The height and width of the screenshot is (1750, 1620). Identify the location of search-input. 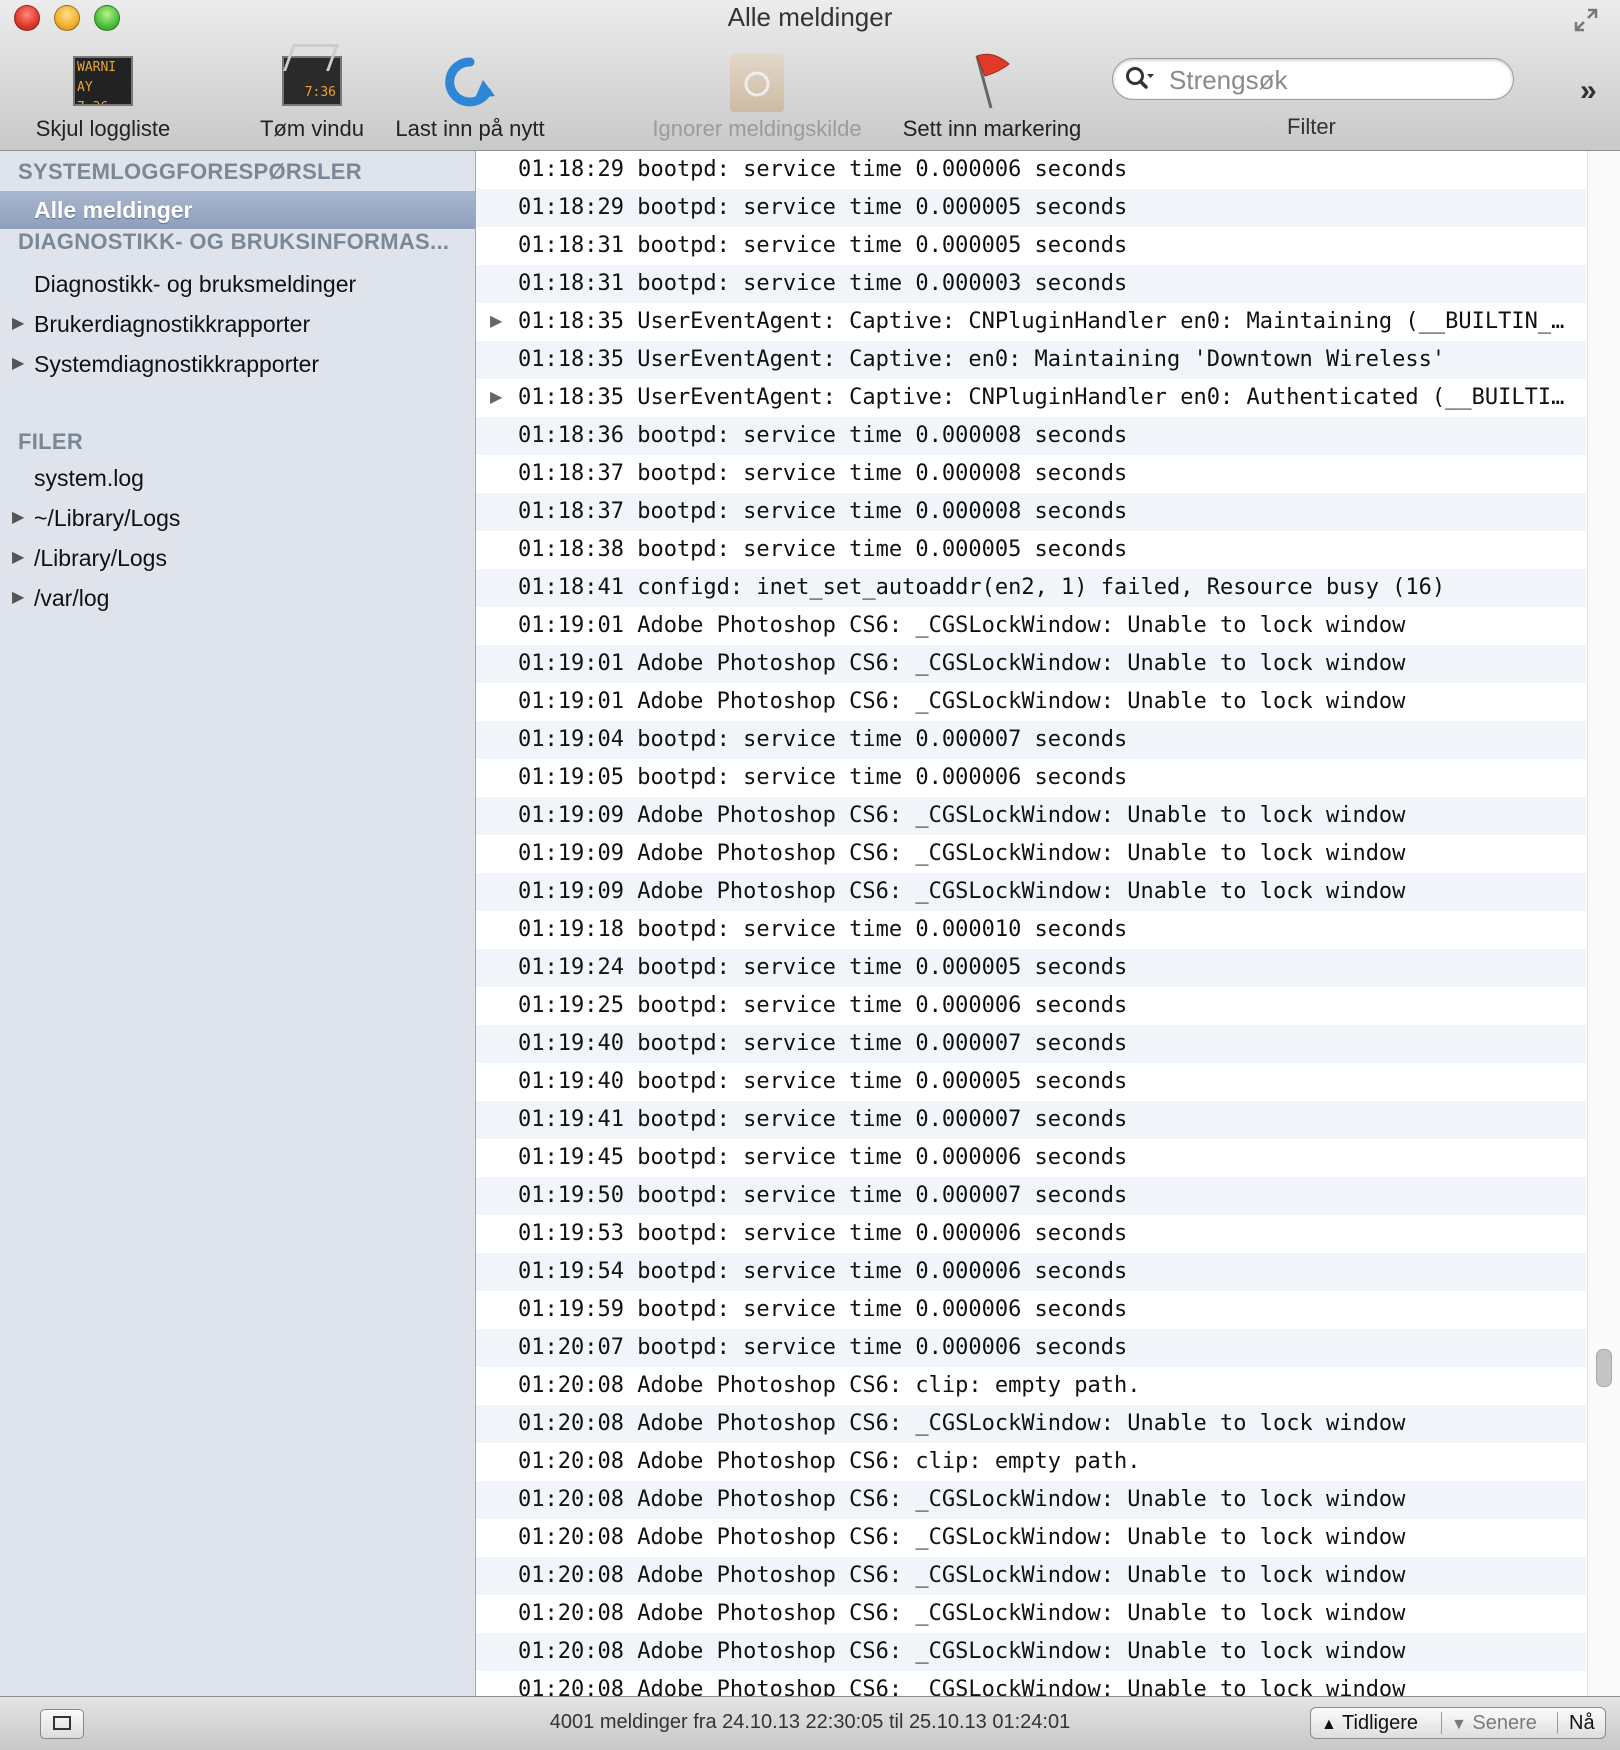
(1329, 80).